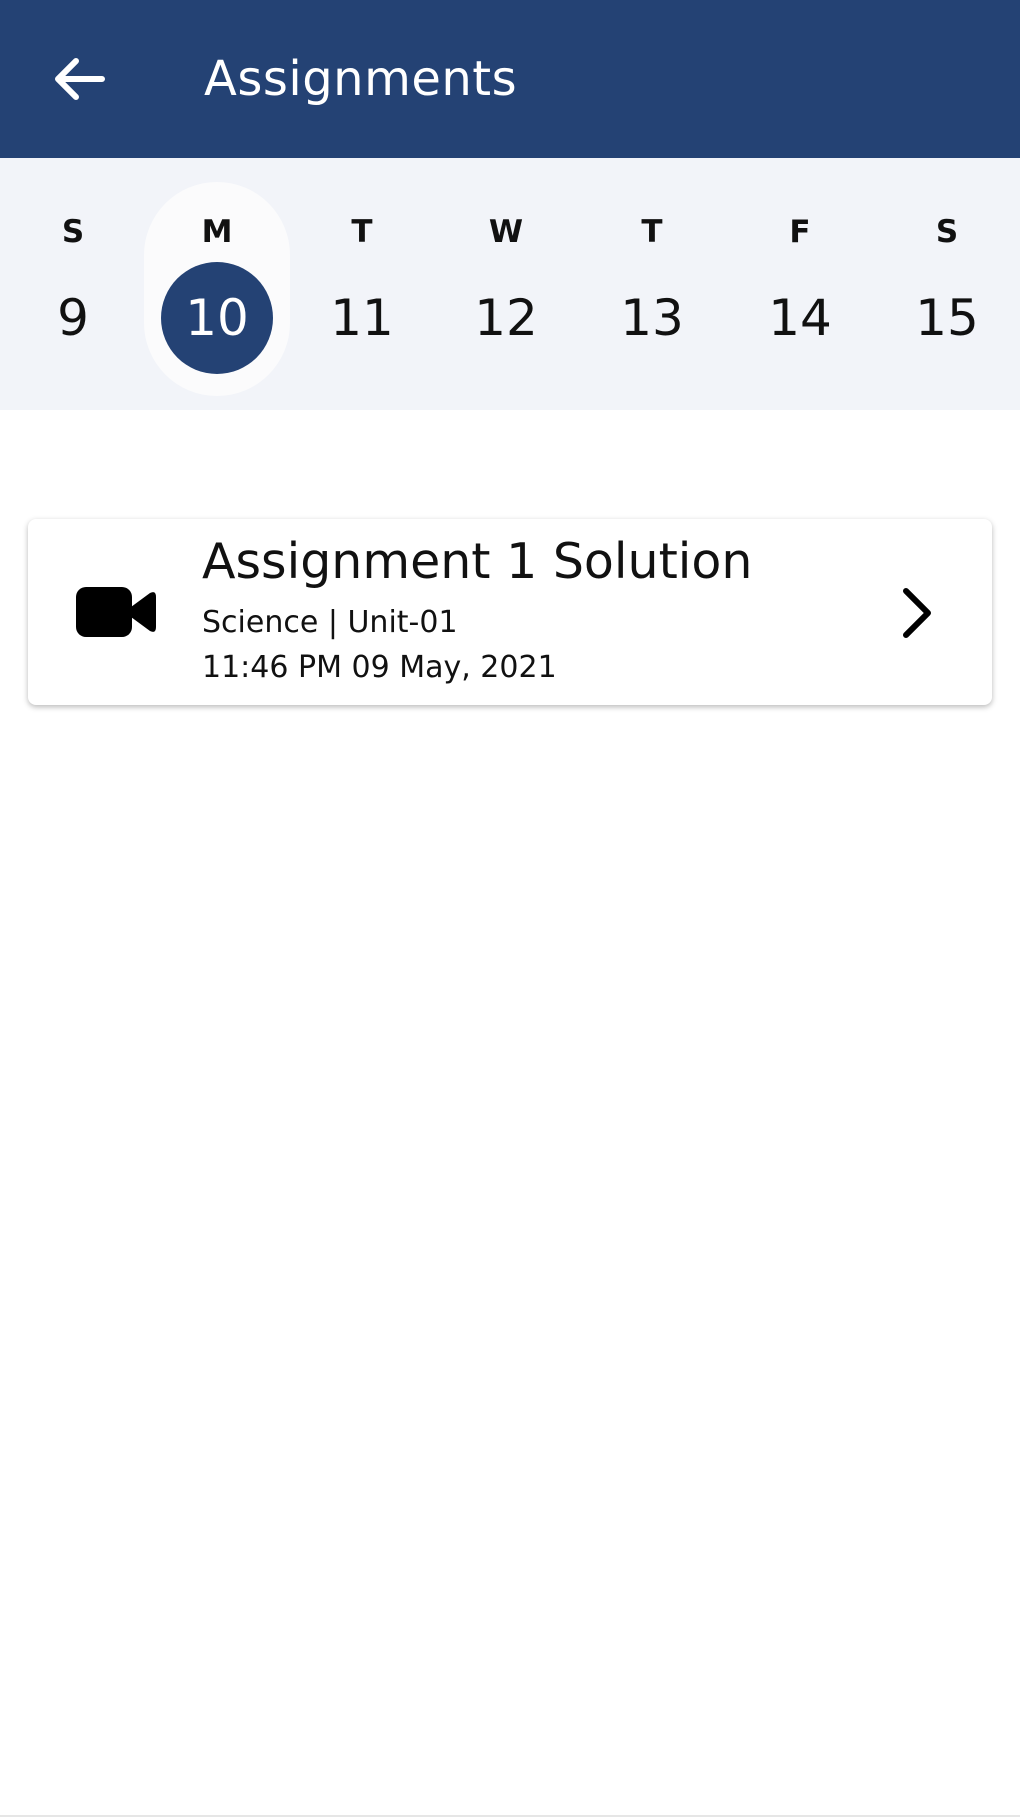 This screenshot has height=1819, width=1020. I want to click on day-number: 11, so click(362, 318).